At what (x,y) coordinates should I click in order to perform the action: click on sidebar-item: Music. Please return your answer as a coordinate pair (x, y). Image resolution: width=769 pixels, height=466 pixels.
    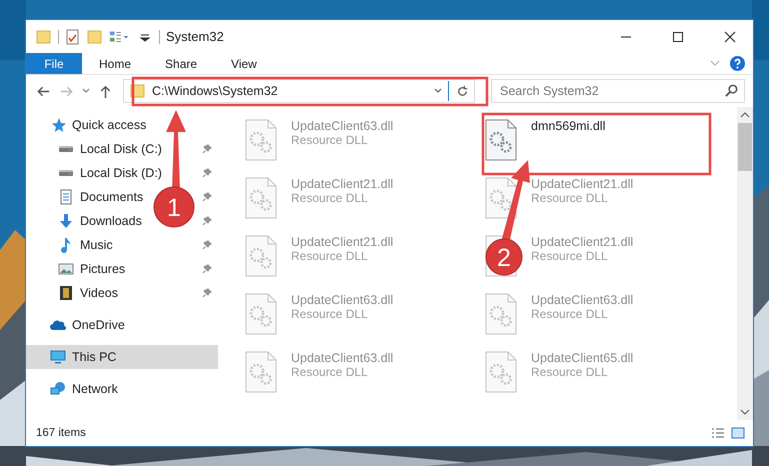
    Looking at the image, I should click on (85, 245).